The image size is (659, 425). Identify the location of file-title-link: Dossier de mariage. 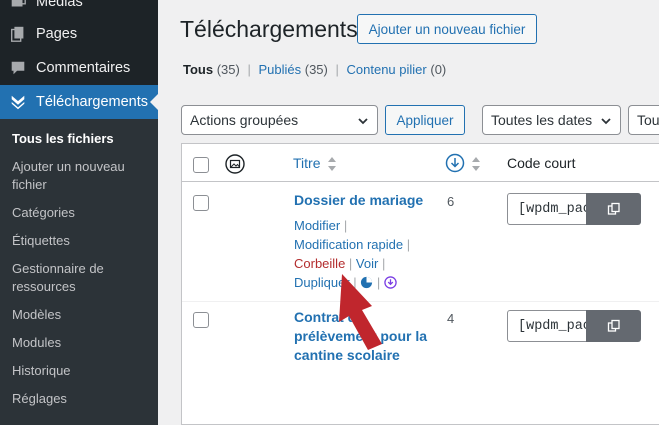
(364, 200).